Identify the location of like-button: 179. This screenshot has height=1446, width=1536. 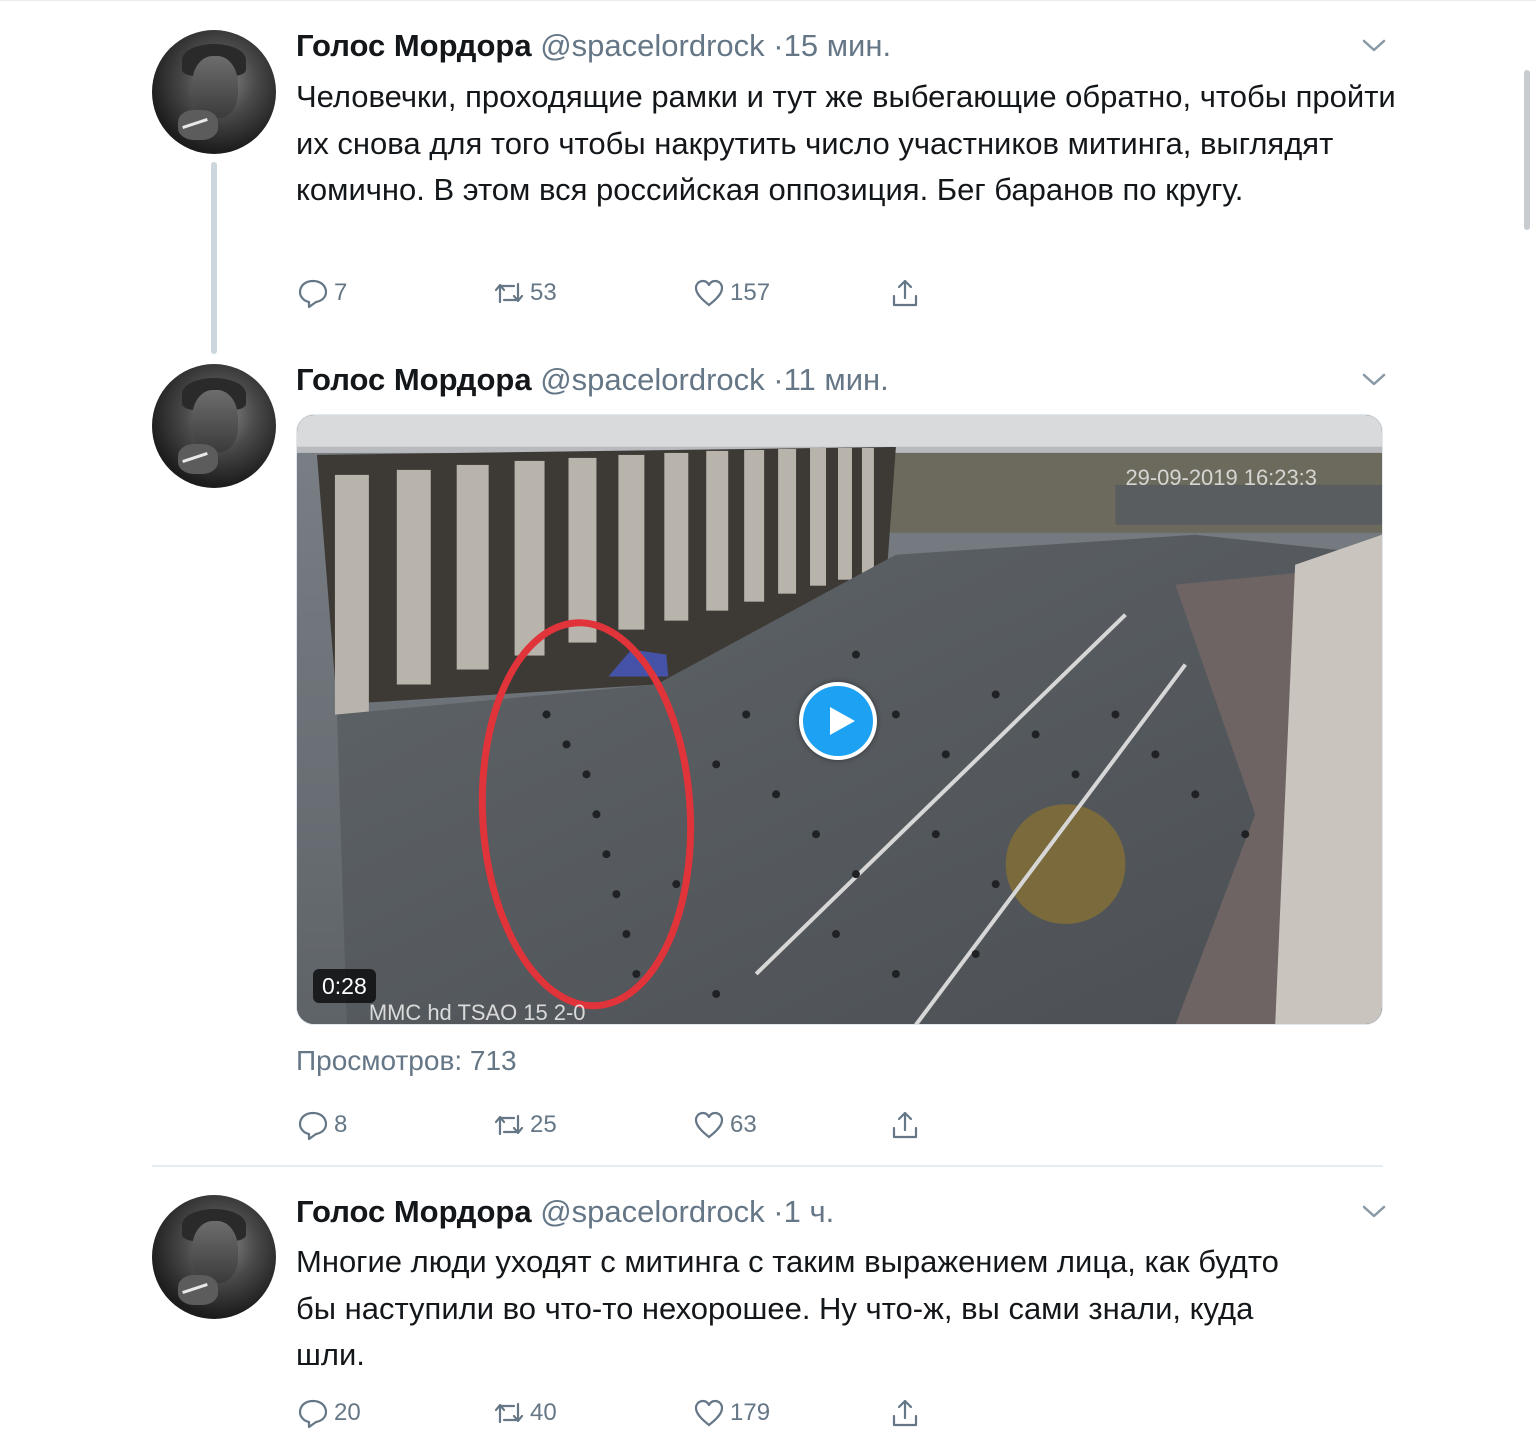
(731, 1413).